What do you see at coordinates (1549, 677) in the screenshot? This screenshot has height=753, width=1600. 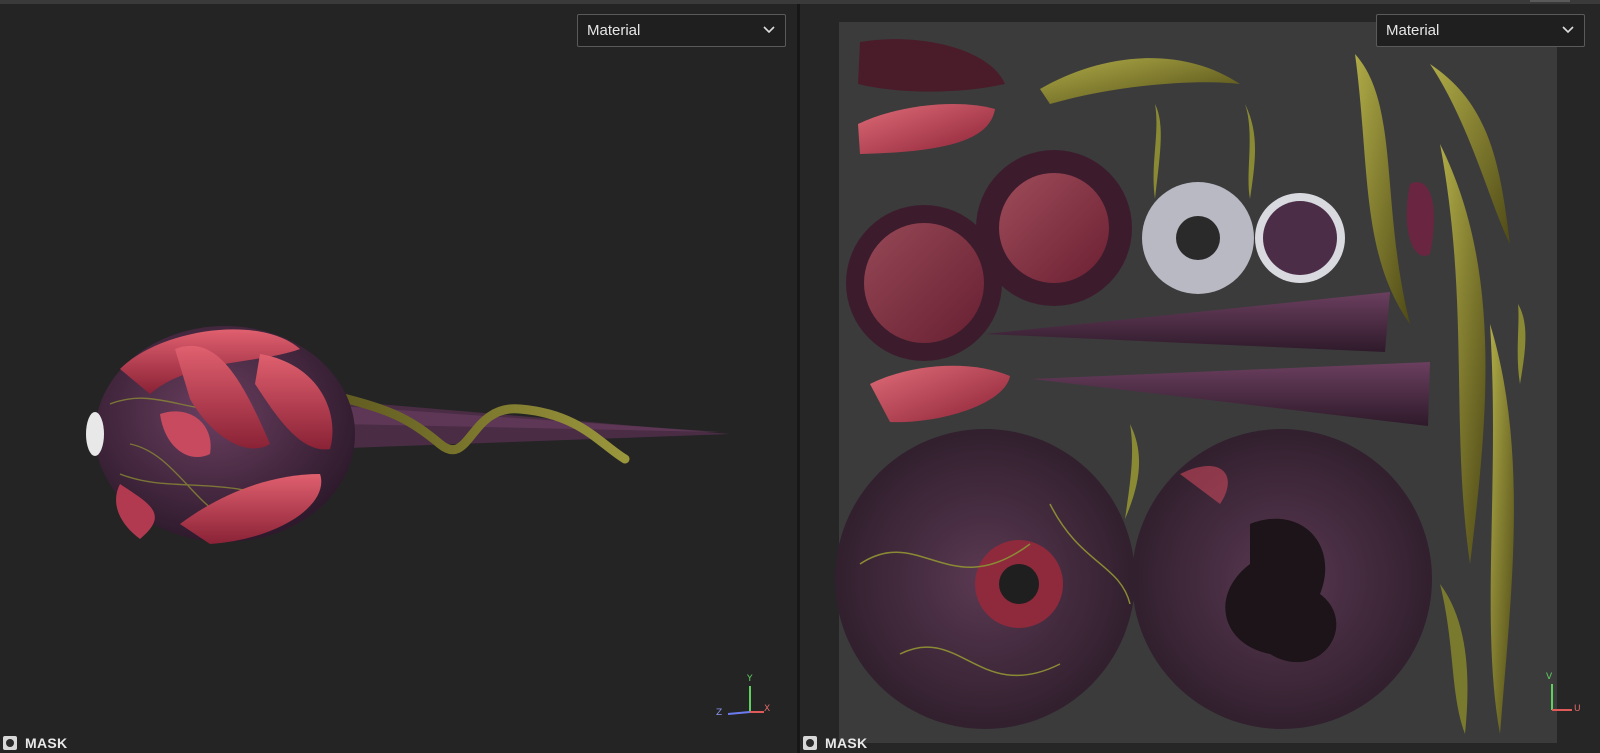 I see `axis-v-label: V` at bounding box center [1549, 677].